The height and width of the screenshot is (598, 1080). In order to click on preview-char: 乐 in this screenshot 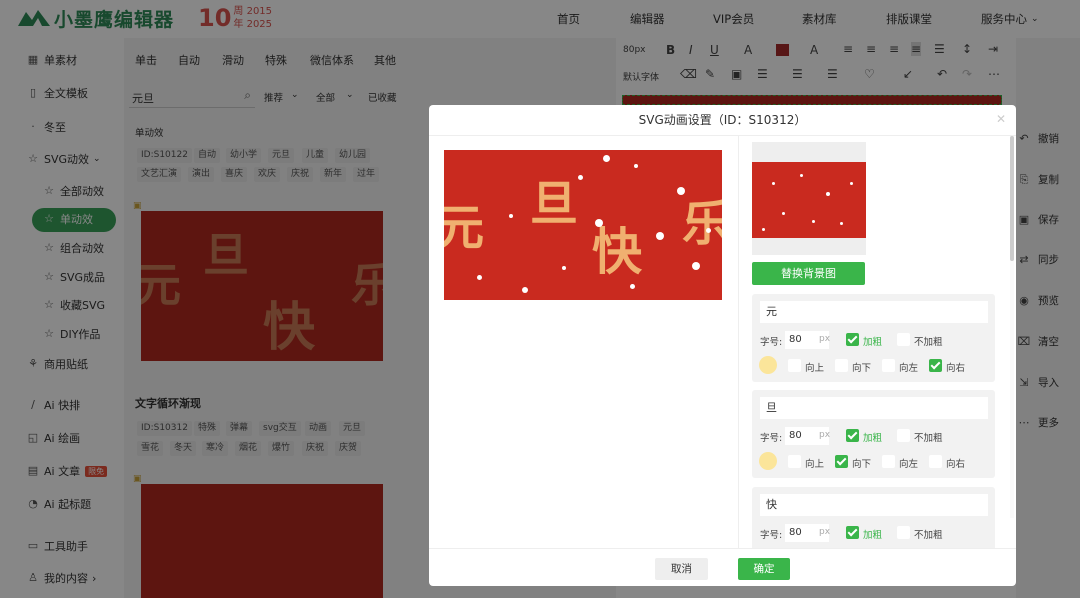, I will do `click(702, 224)`.